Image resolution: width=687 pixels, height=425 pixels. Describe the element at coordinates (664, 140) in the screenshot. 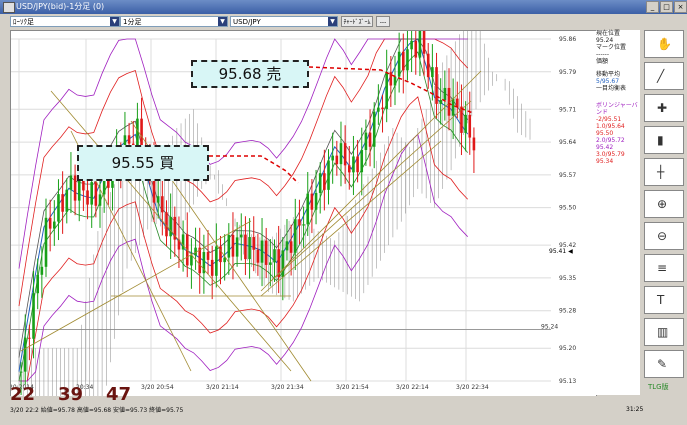

I see `candle-tool-button: ▮` at that location.